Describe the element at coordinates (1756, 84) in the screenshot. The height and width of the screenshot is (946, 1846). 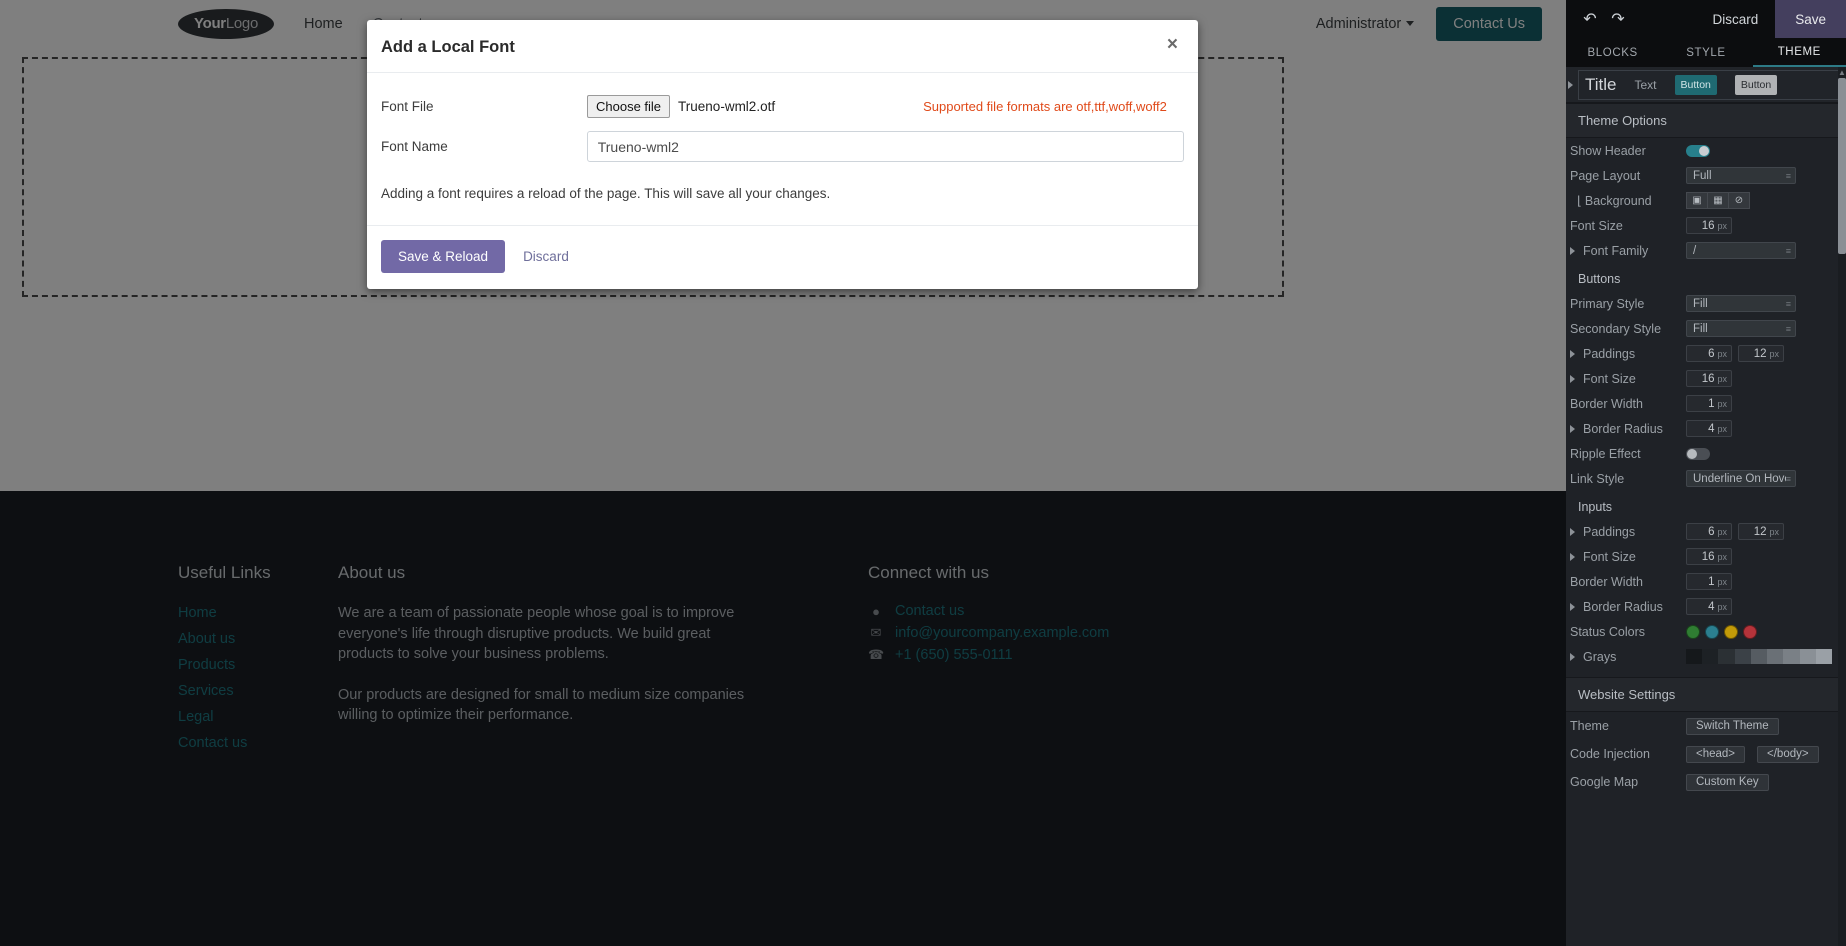
I see `preview-secondary-button: Button` at that location.